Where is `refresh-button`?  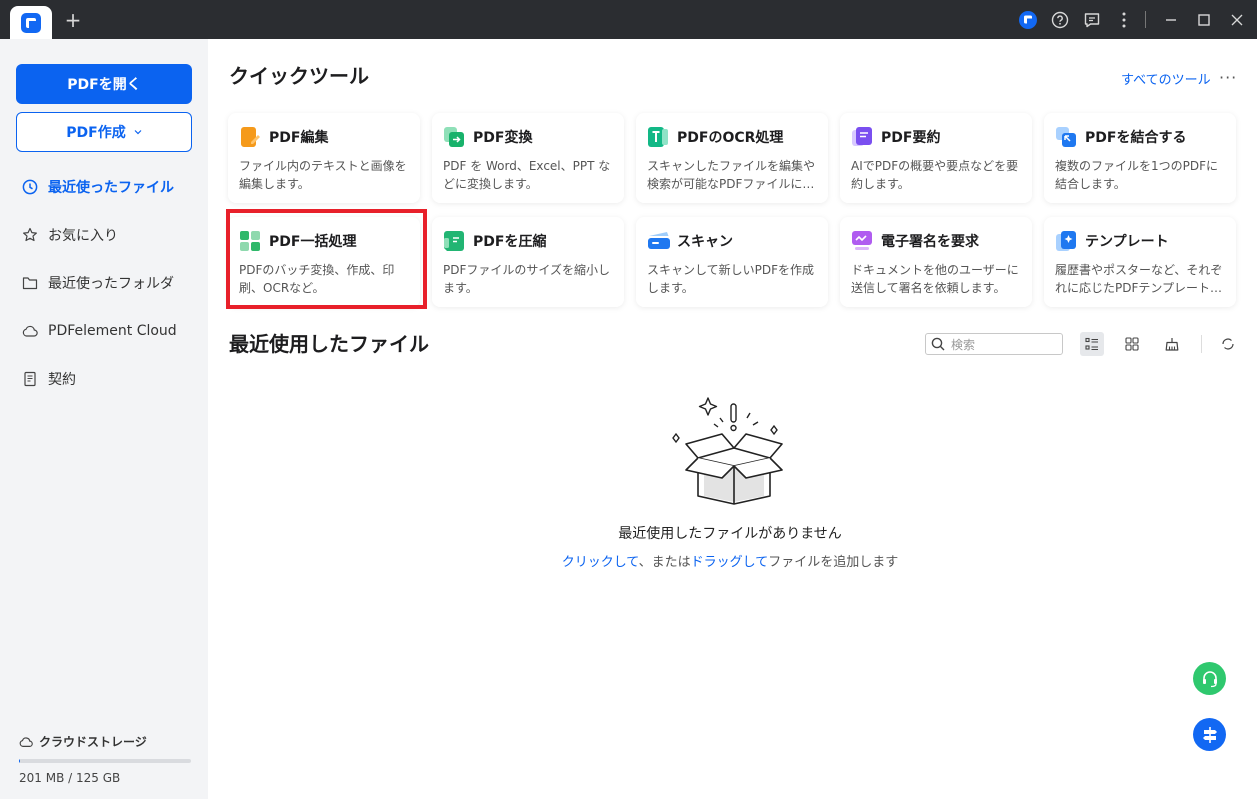 refresh-button is located at coordinates (1228, 344).